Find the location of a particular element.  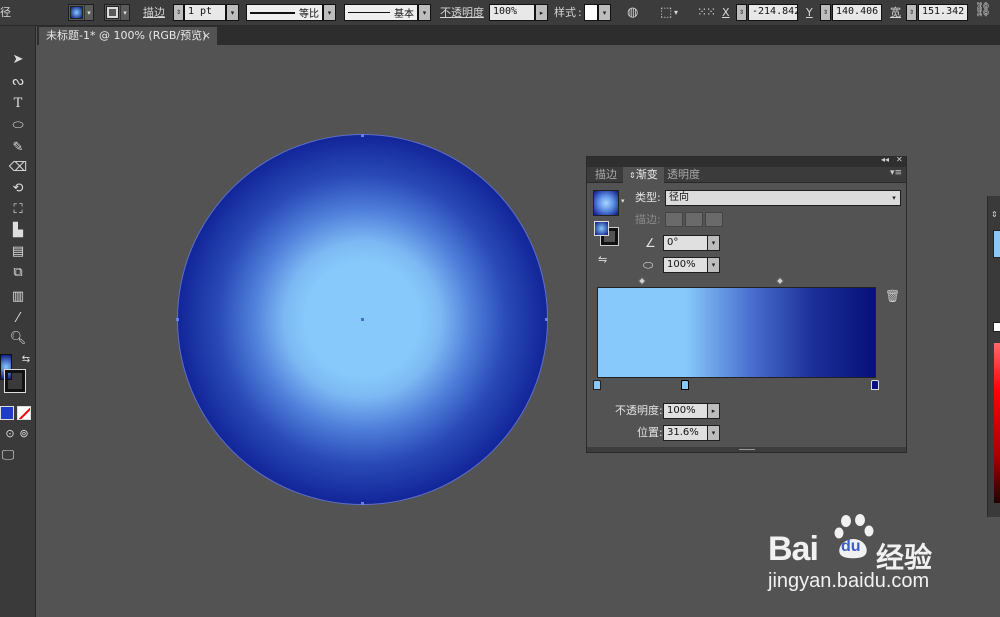

selection-tool-icon: ➤ is located at coordinates (18, 60).